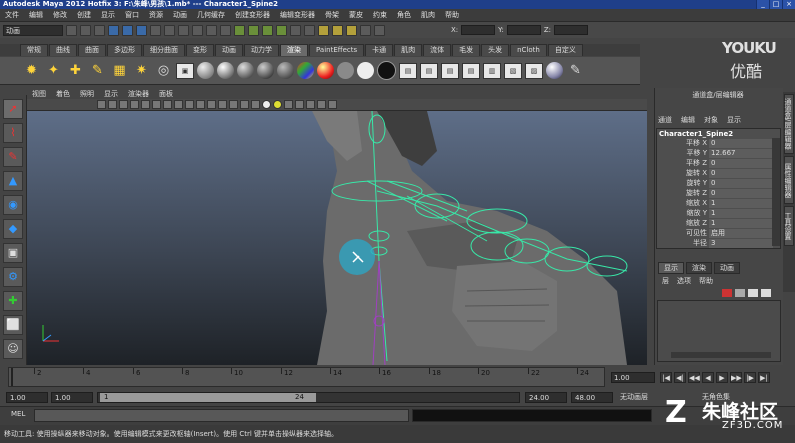 The height and width of the screenshot is (443, 795). I want to click on tab-surfaces: 曲面, so click(92, 50).